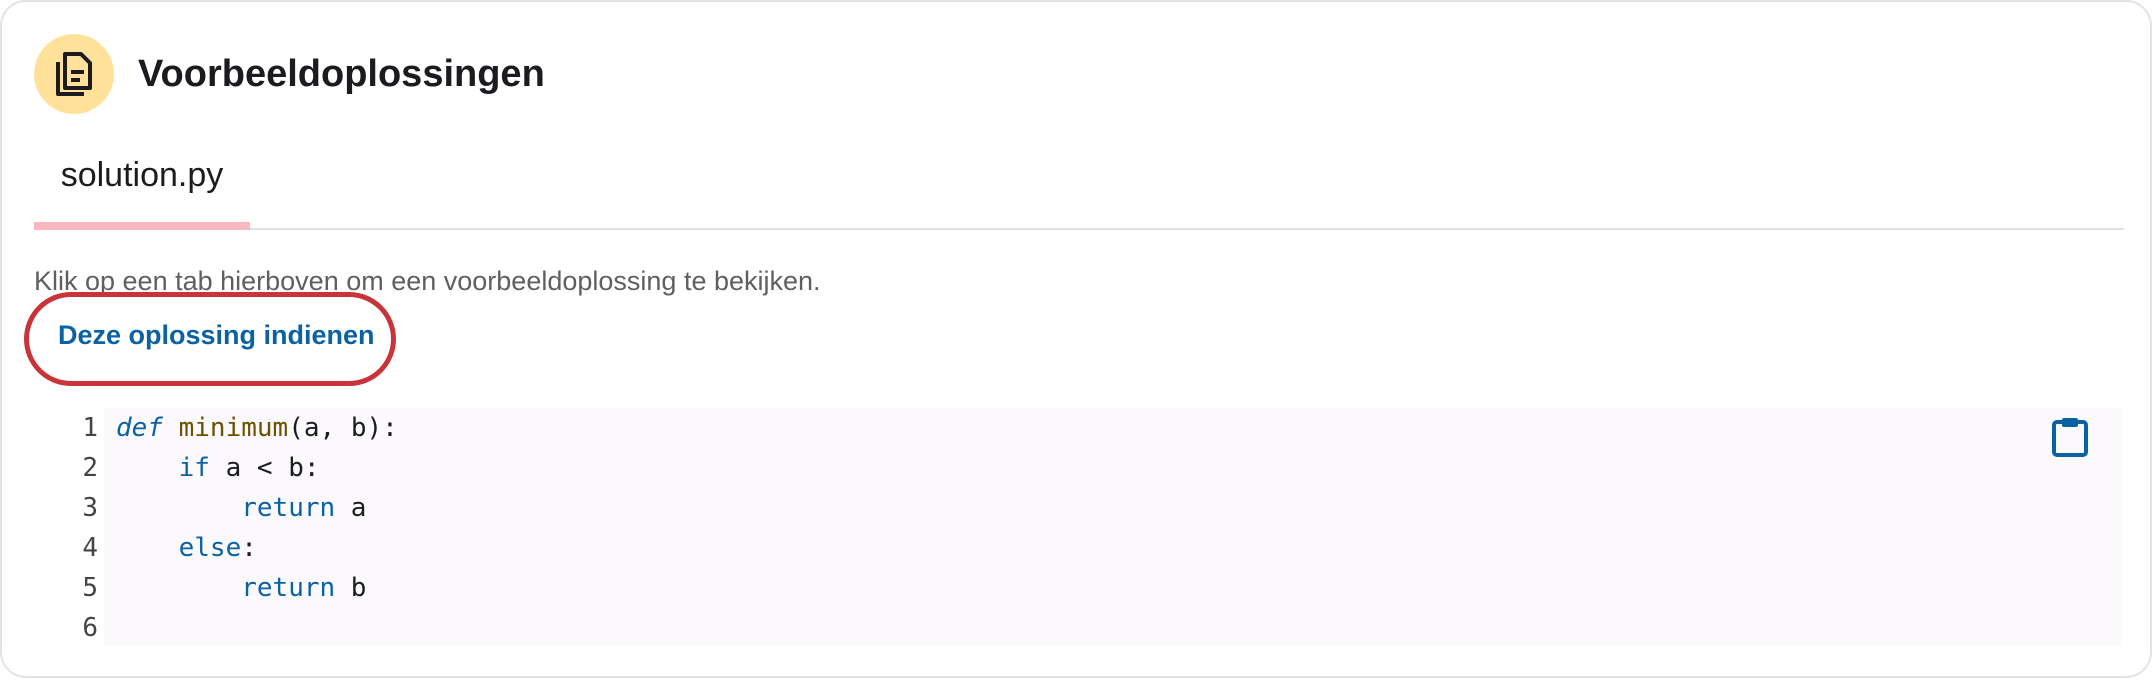  I want to click on code-line: return b, so click(241, 588).